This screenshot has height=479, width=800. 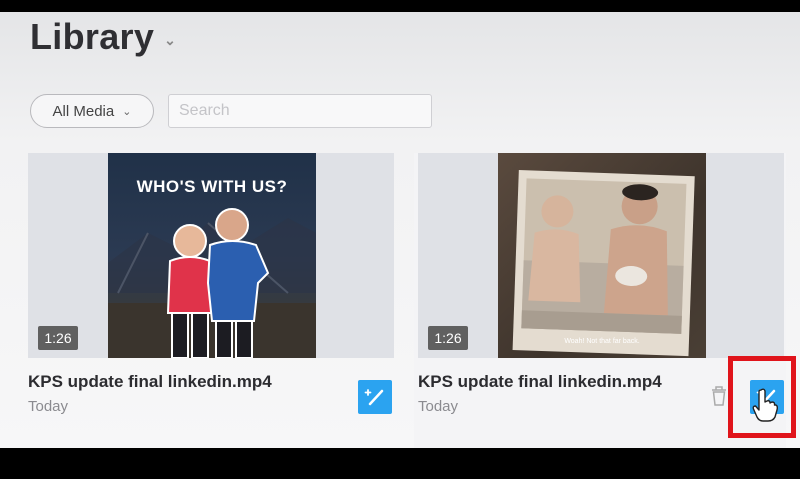 I want to click on magic-wand-icon, so click(x=374, y=397).